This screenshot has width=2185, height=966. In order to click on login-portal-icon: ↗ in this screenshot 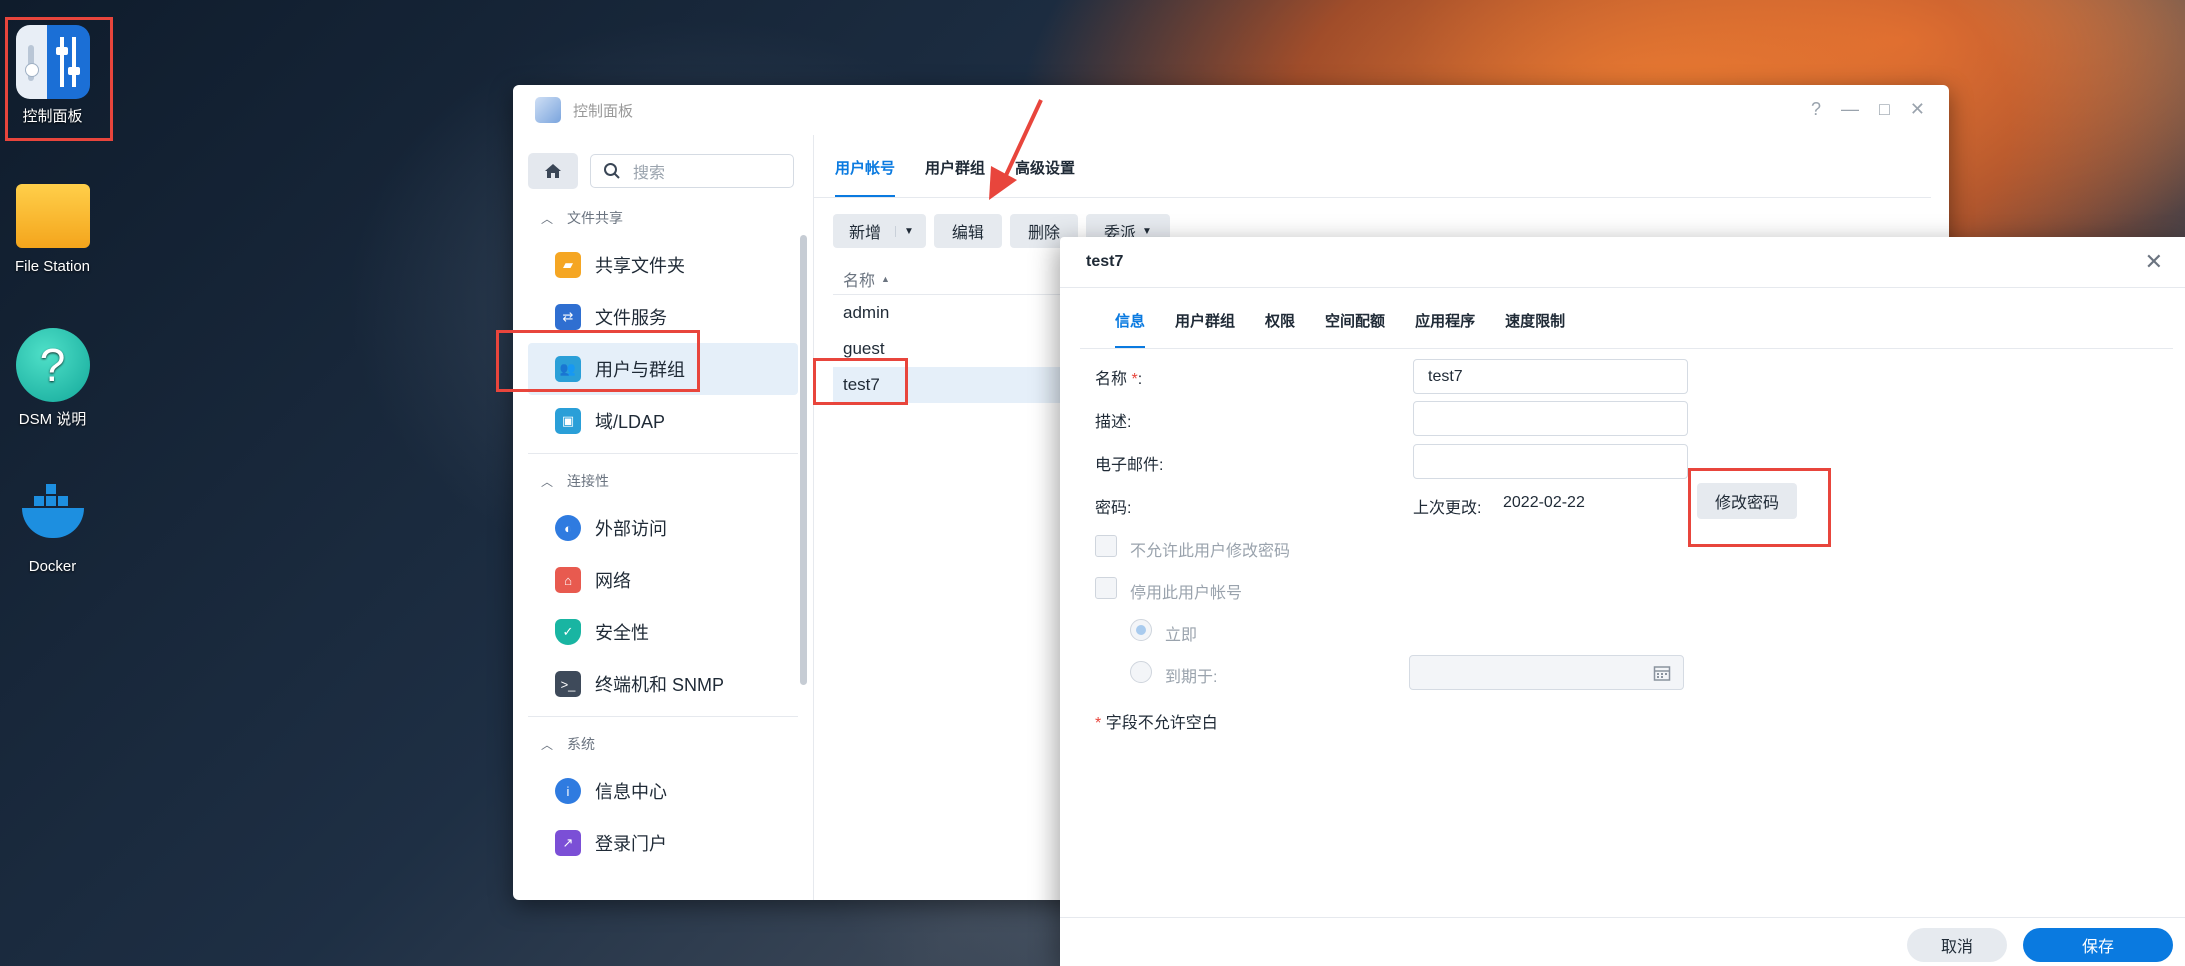, I will do `click(568, 843)`.